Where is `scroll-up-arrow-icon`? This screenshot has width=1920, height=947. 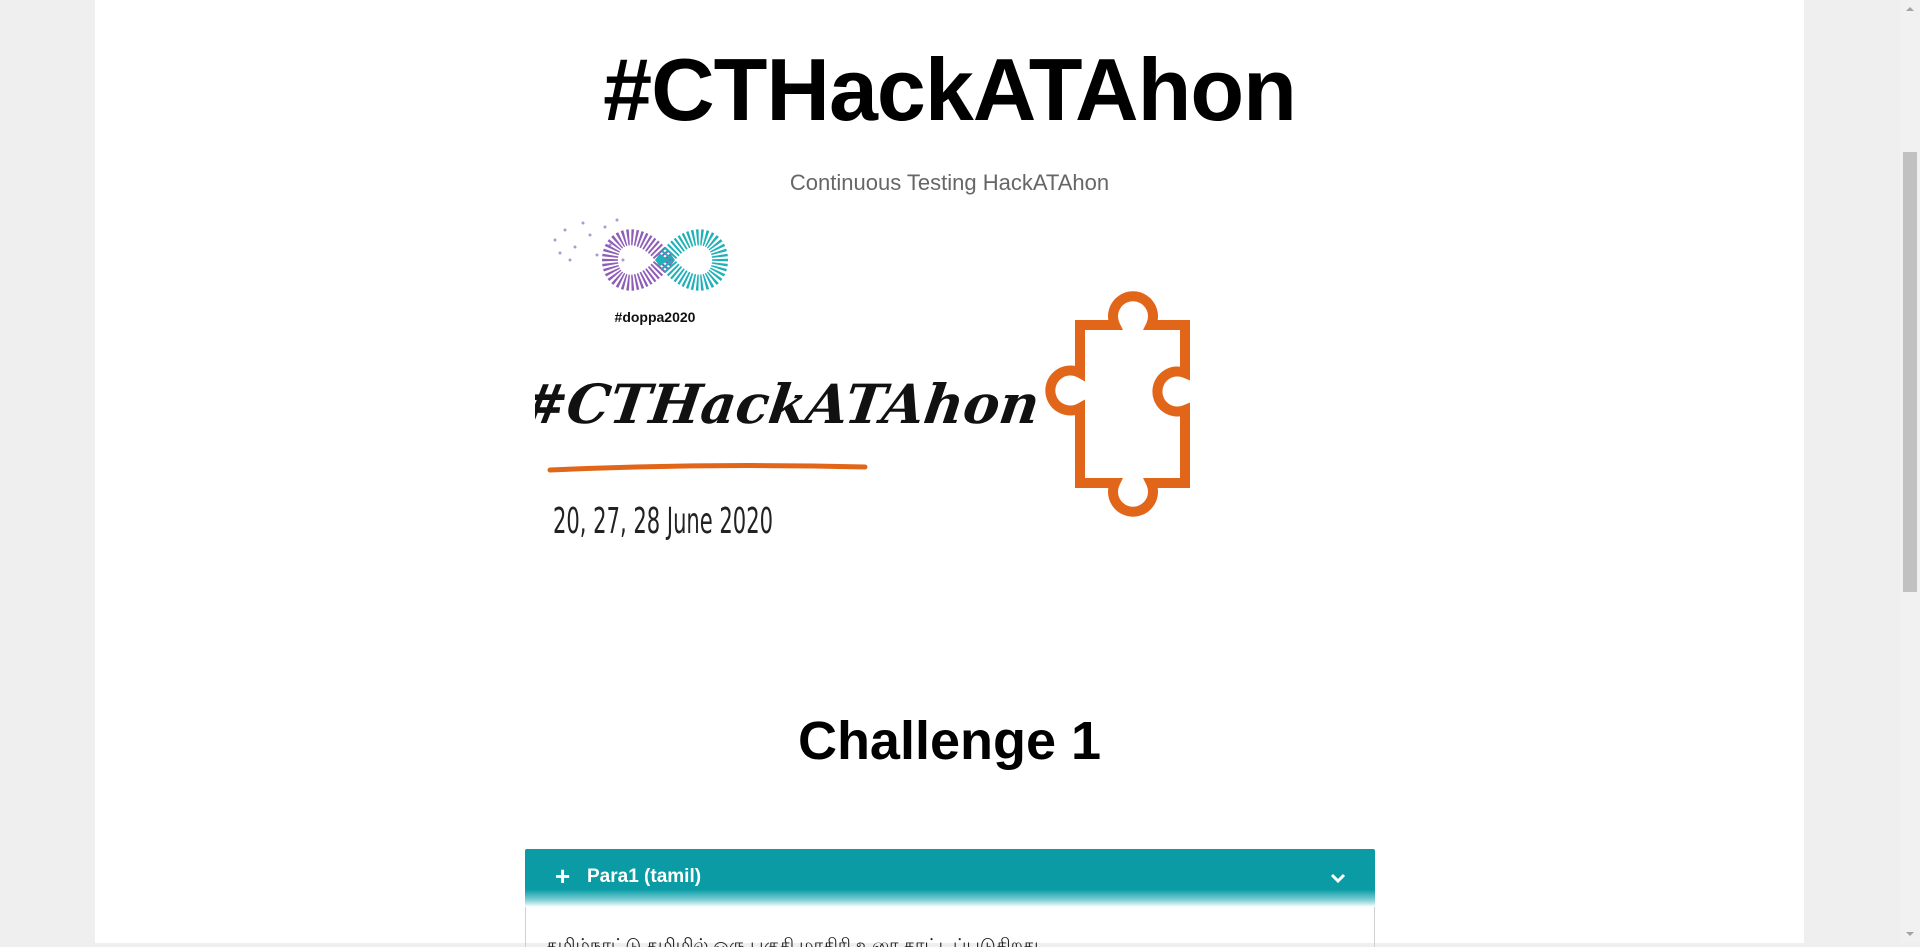 scroll-up-arrow-icon is located at coordinates (1910, 9).